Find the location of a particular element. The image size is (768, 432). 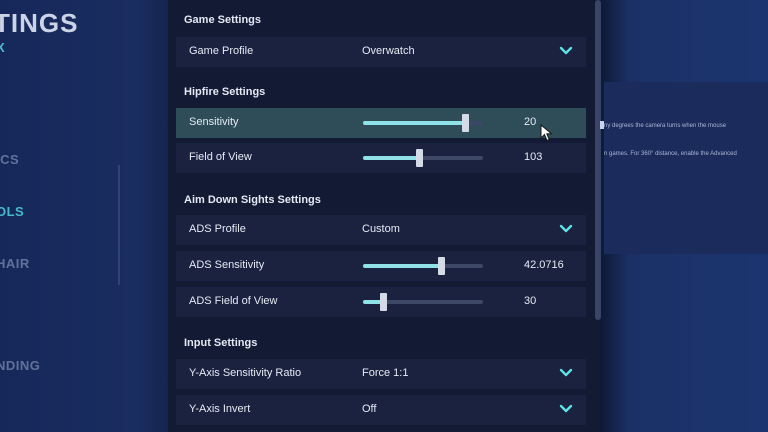

sensitivity-value: 20 is located at coordinates (530, 122).